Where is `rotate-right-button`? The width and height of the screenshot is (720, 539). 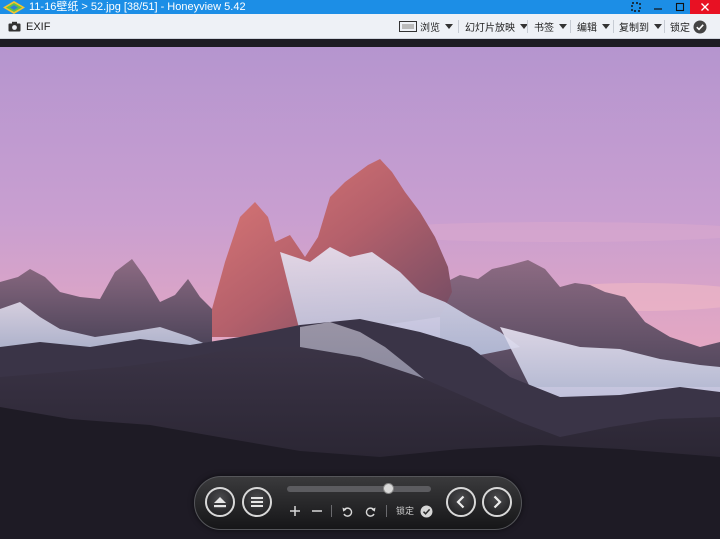
rotate-right-button is located at coordinates (370, 511).